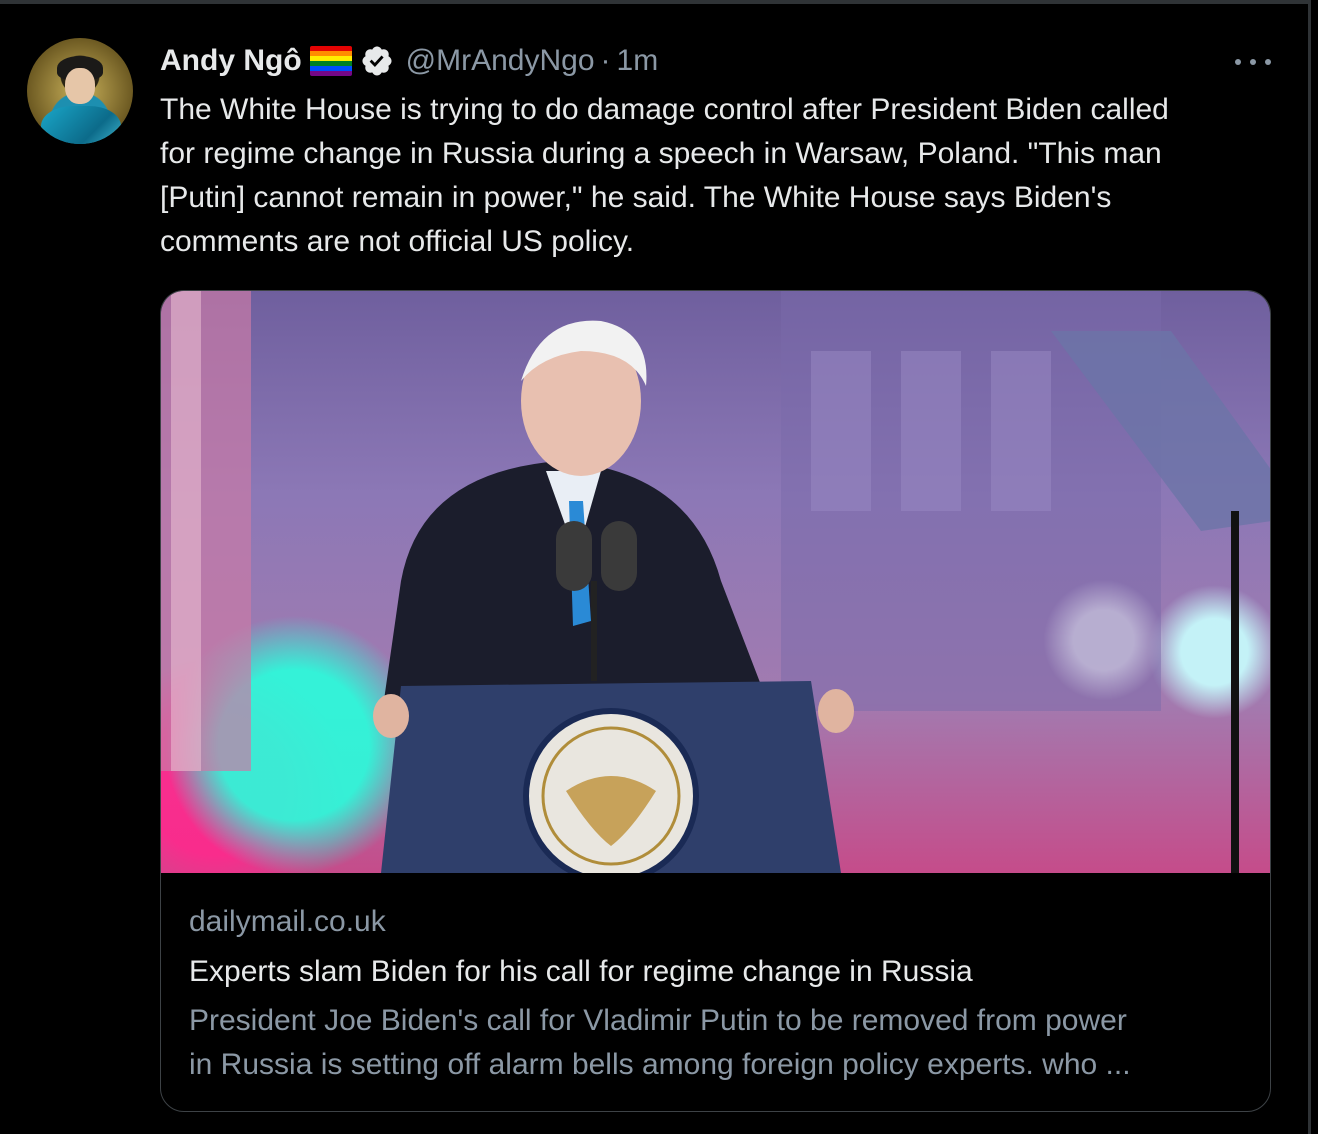  Describe the element at coordinates (1309, 567) in the screenshot. I see `window-frame-right` at that location.